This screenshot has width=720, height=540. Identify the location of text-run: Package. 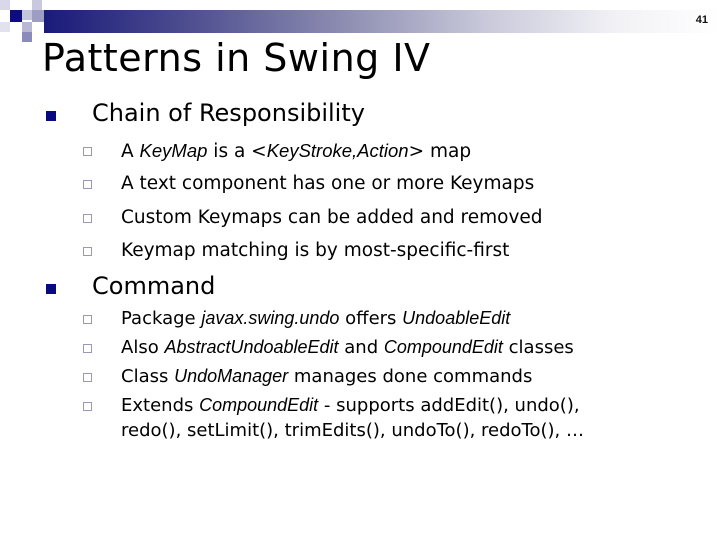
(161, 318).